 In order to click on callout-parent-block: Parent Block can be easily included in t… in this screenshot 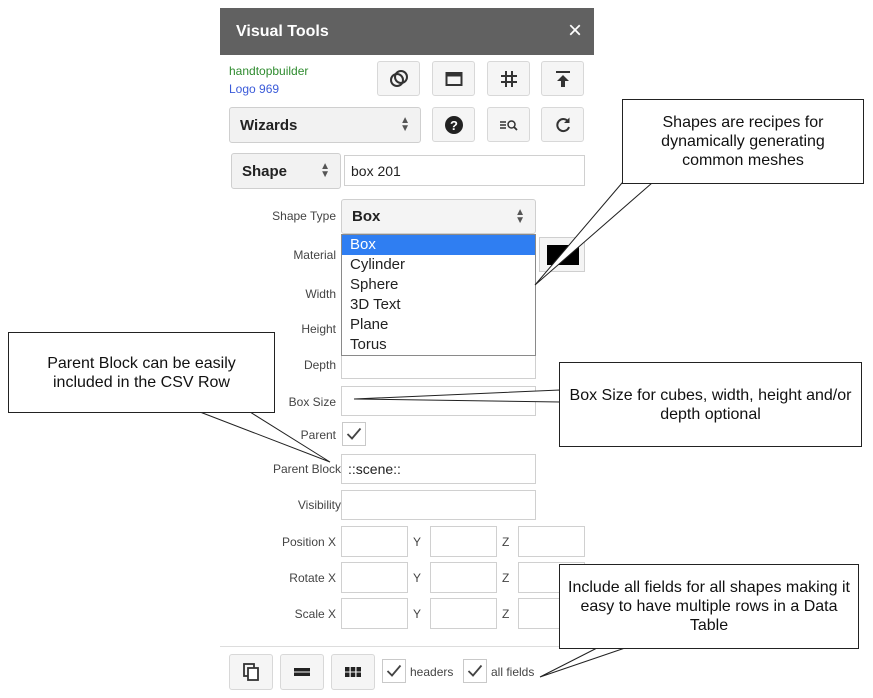, I will do `click(141, 372)`.